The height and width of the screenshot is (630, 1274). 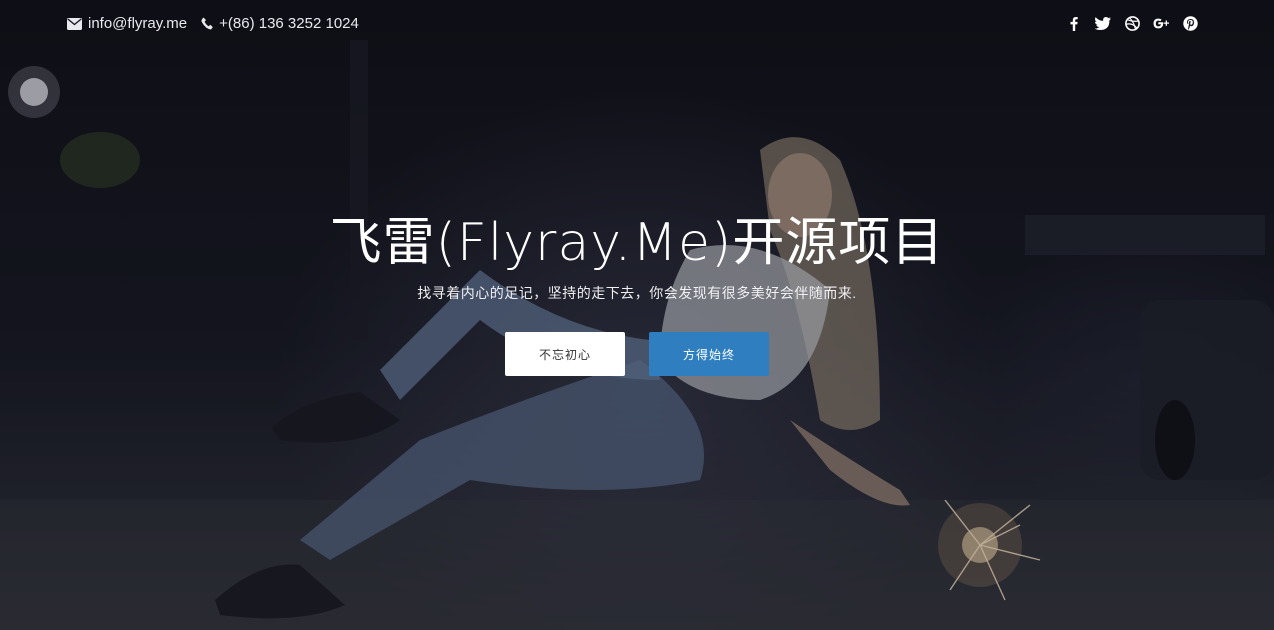 I want to click on social-links, so click(x=1127, y=23).